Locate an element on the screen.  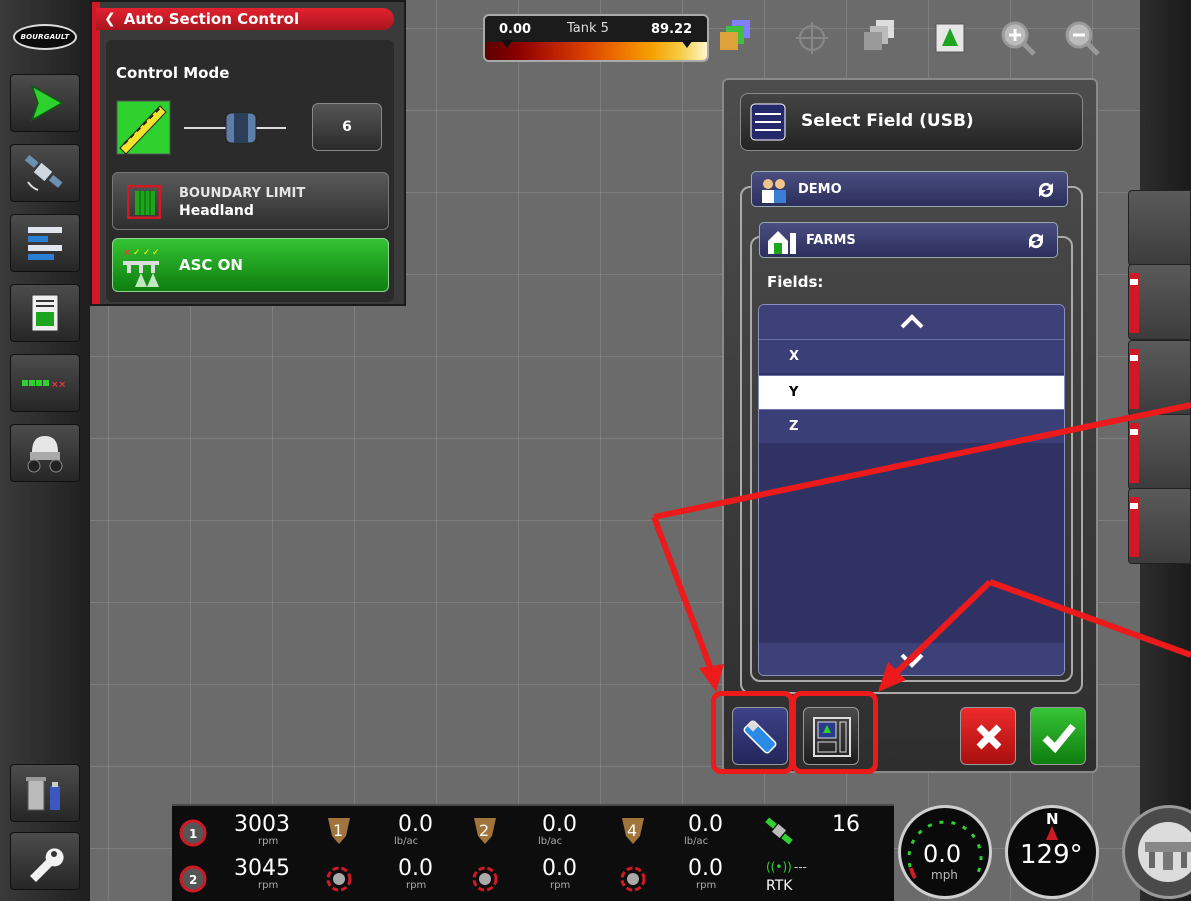
field-name: Z is located at coordinates (794, 426).